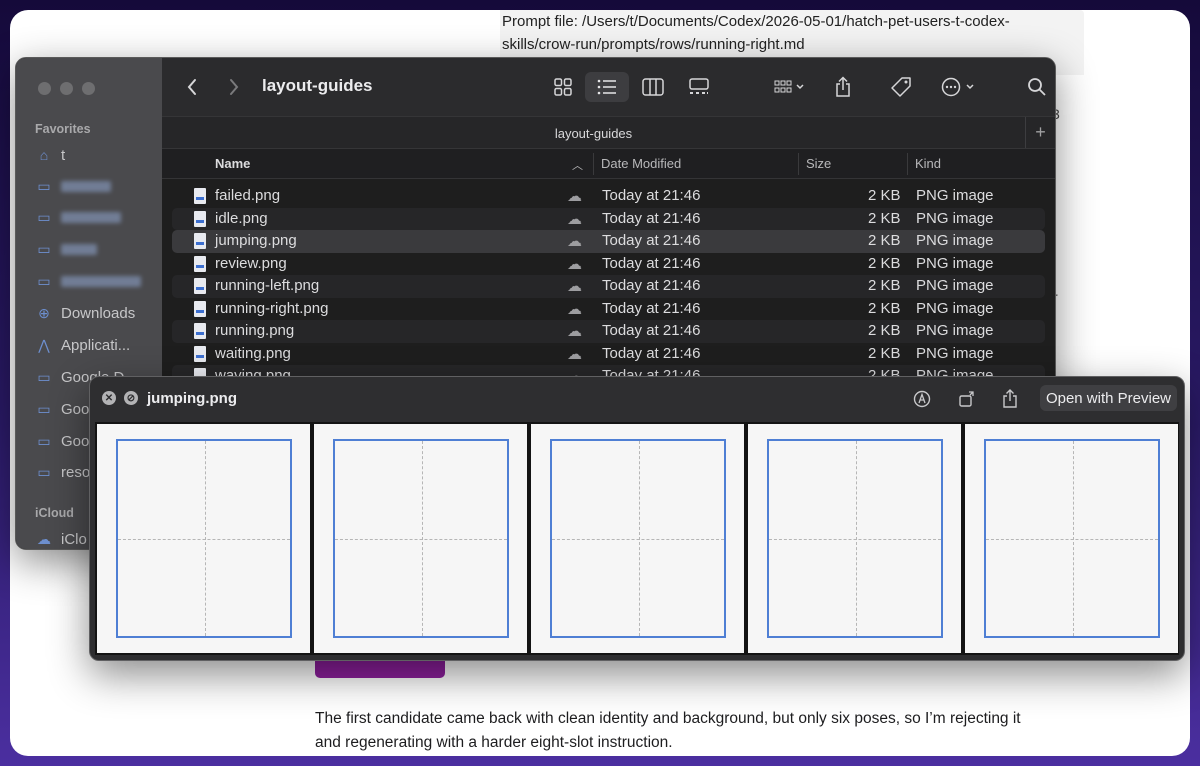 The width and height of the screenshot is (1200, 766). What do you see at coordinates (109, 398) in the screenshot?
I see `close-icon: ✕` at bounding box center [109, 398].